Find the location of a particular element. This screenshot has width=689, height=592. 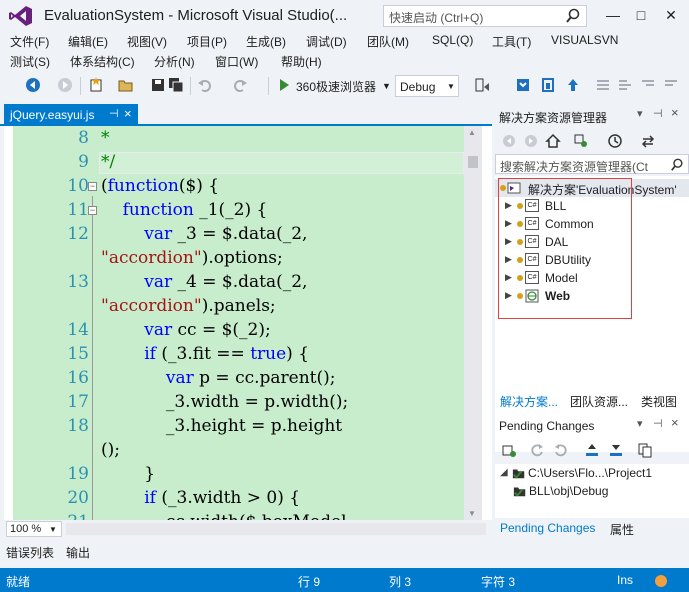

start-debugging-icon is located at coordinates (284, 85).